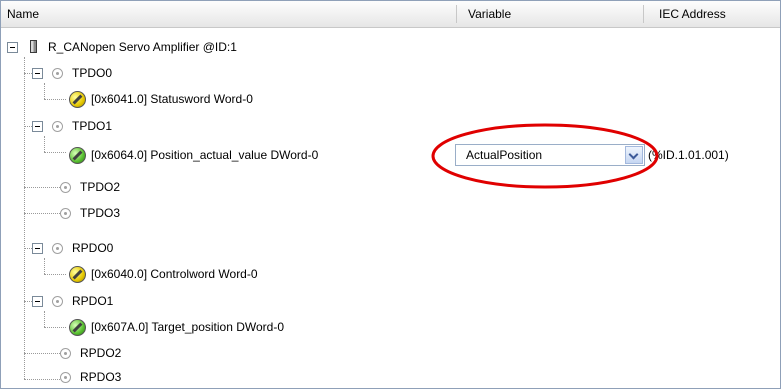 The image size is (781, 390). What do you see at coordinates (390, 377) in the screenshot?
I see `tree-node-rpdo3: RPDO3` at bounding box center [390, 377].